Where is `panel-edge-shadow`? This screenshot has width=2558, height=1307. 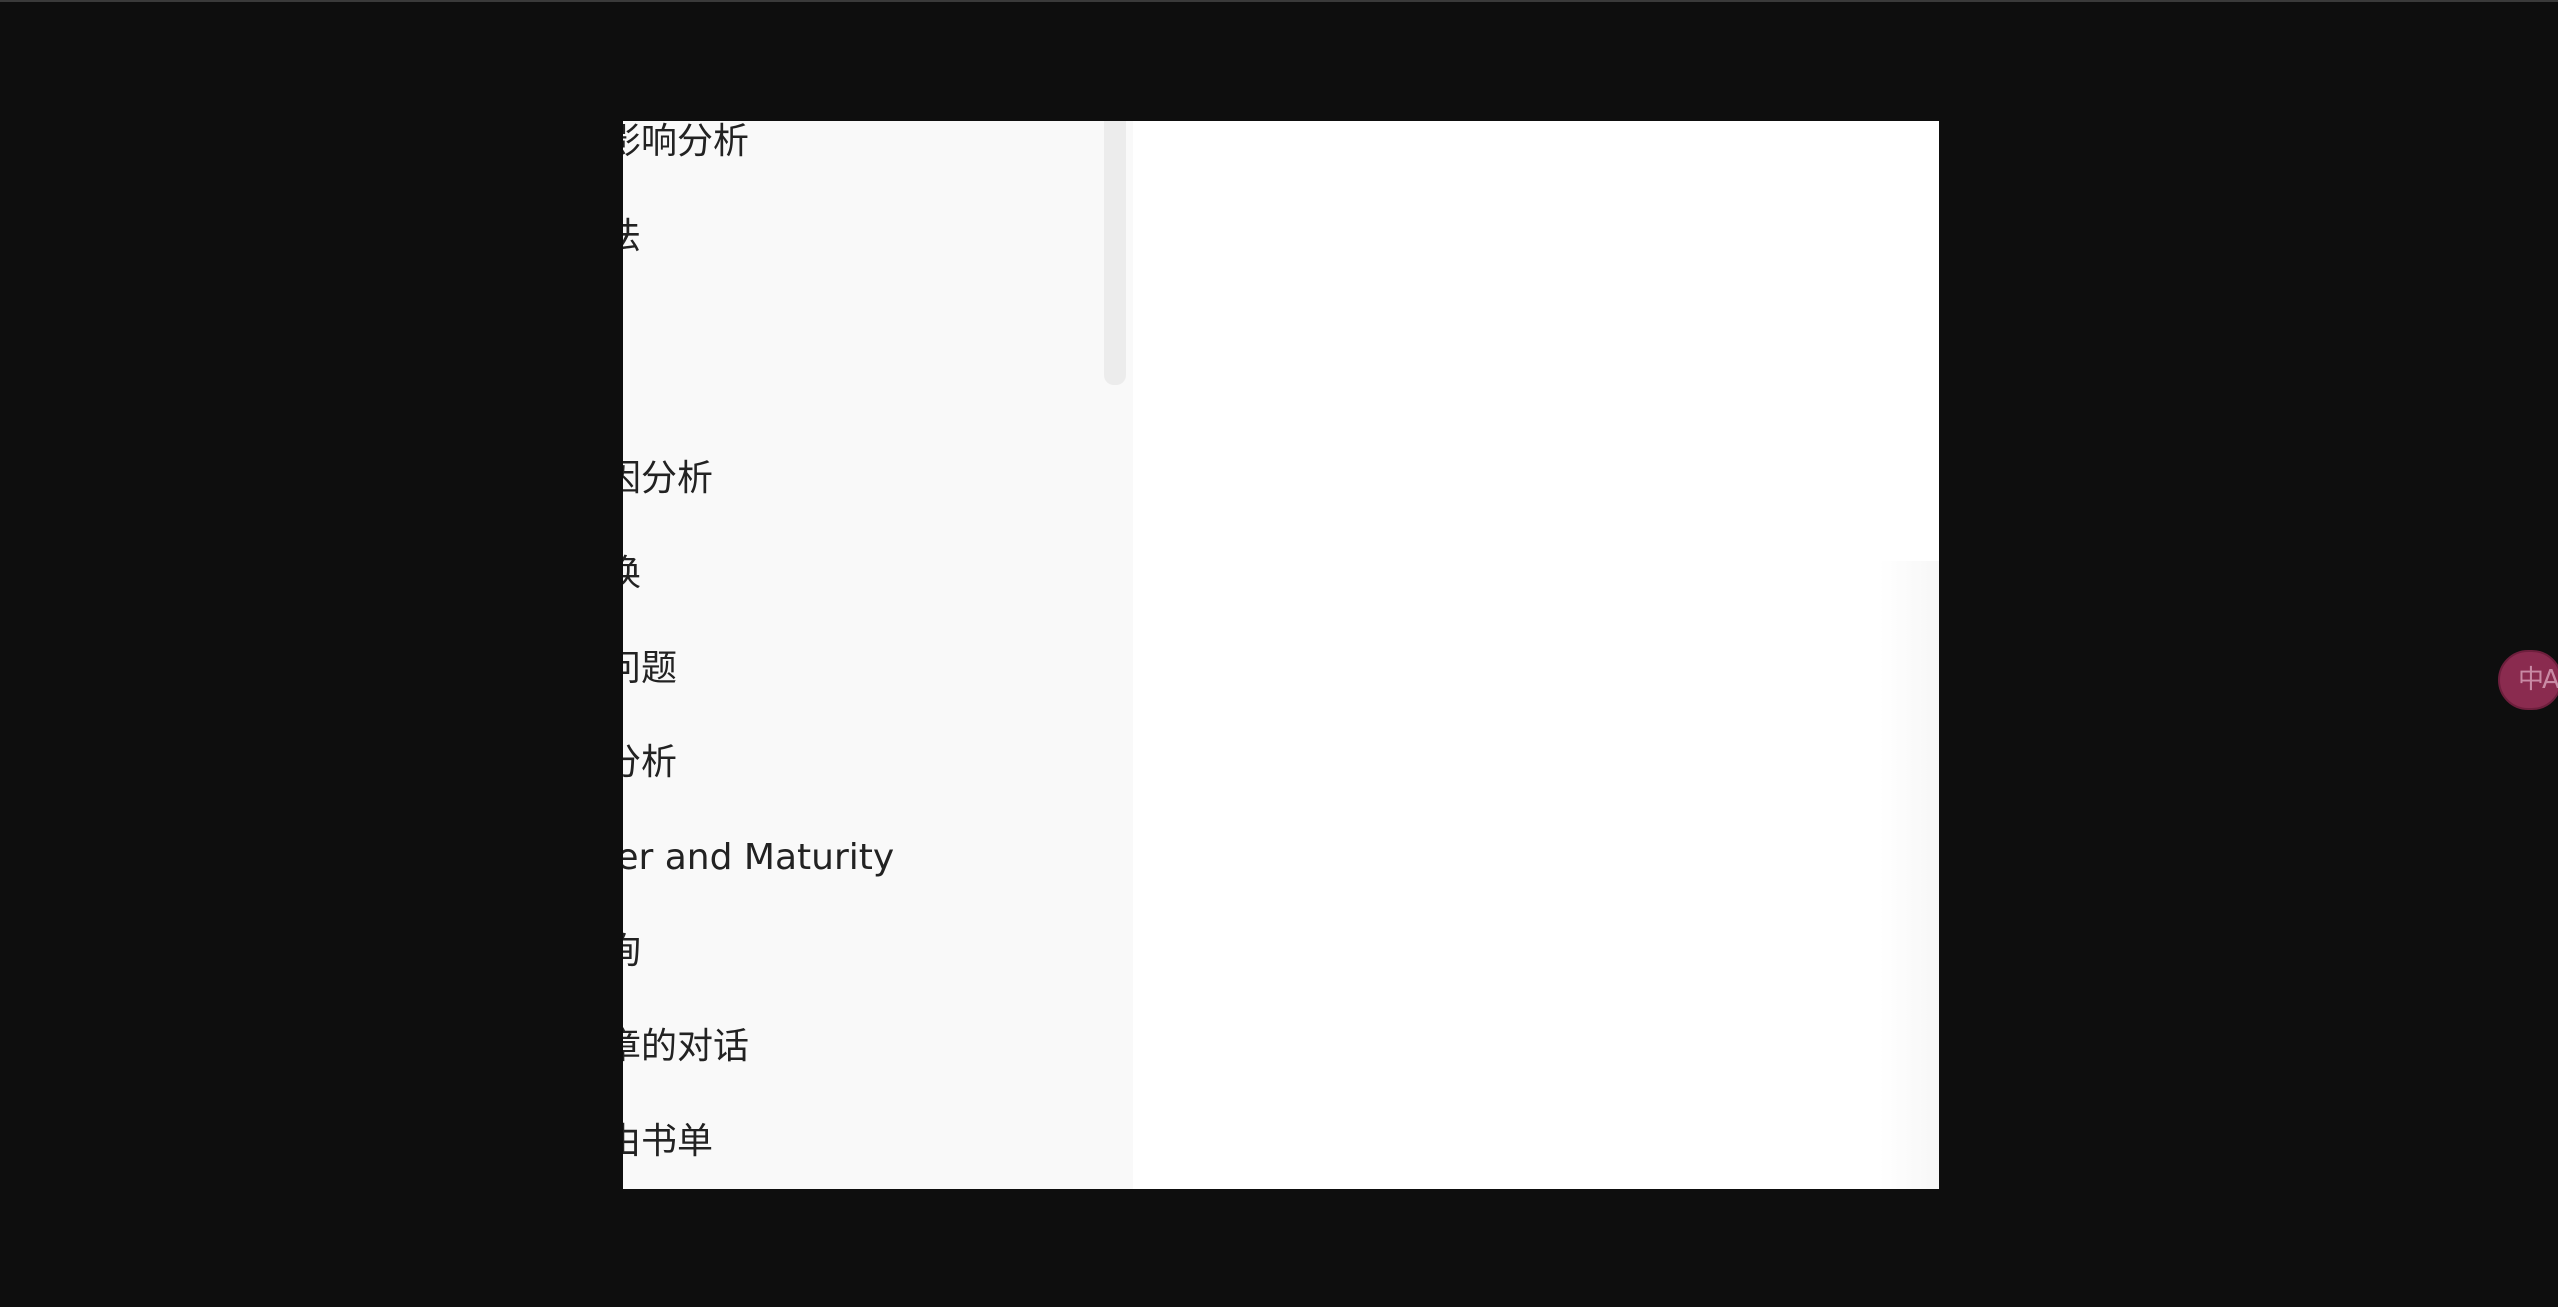
panel-edge-shadow is located at coordinates (1909, 875).